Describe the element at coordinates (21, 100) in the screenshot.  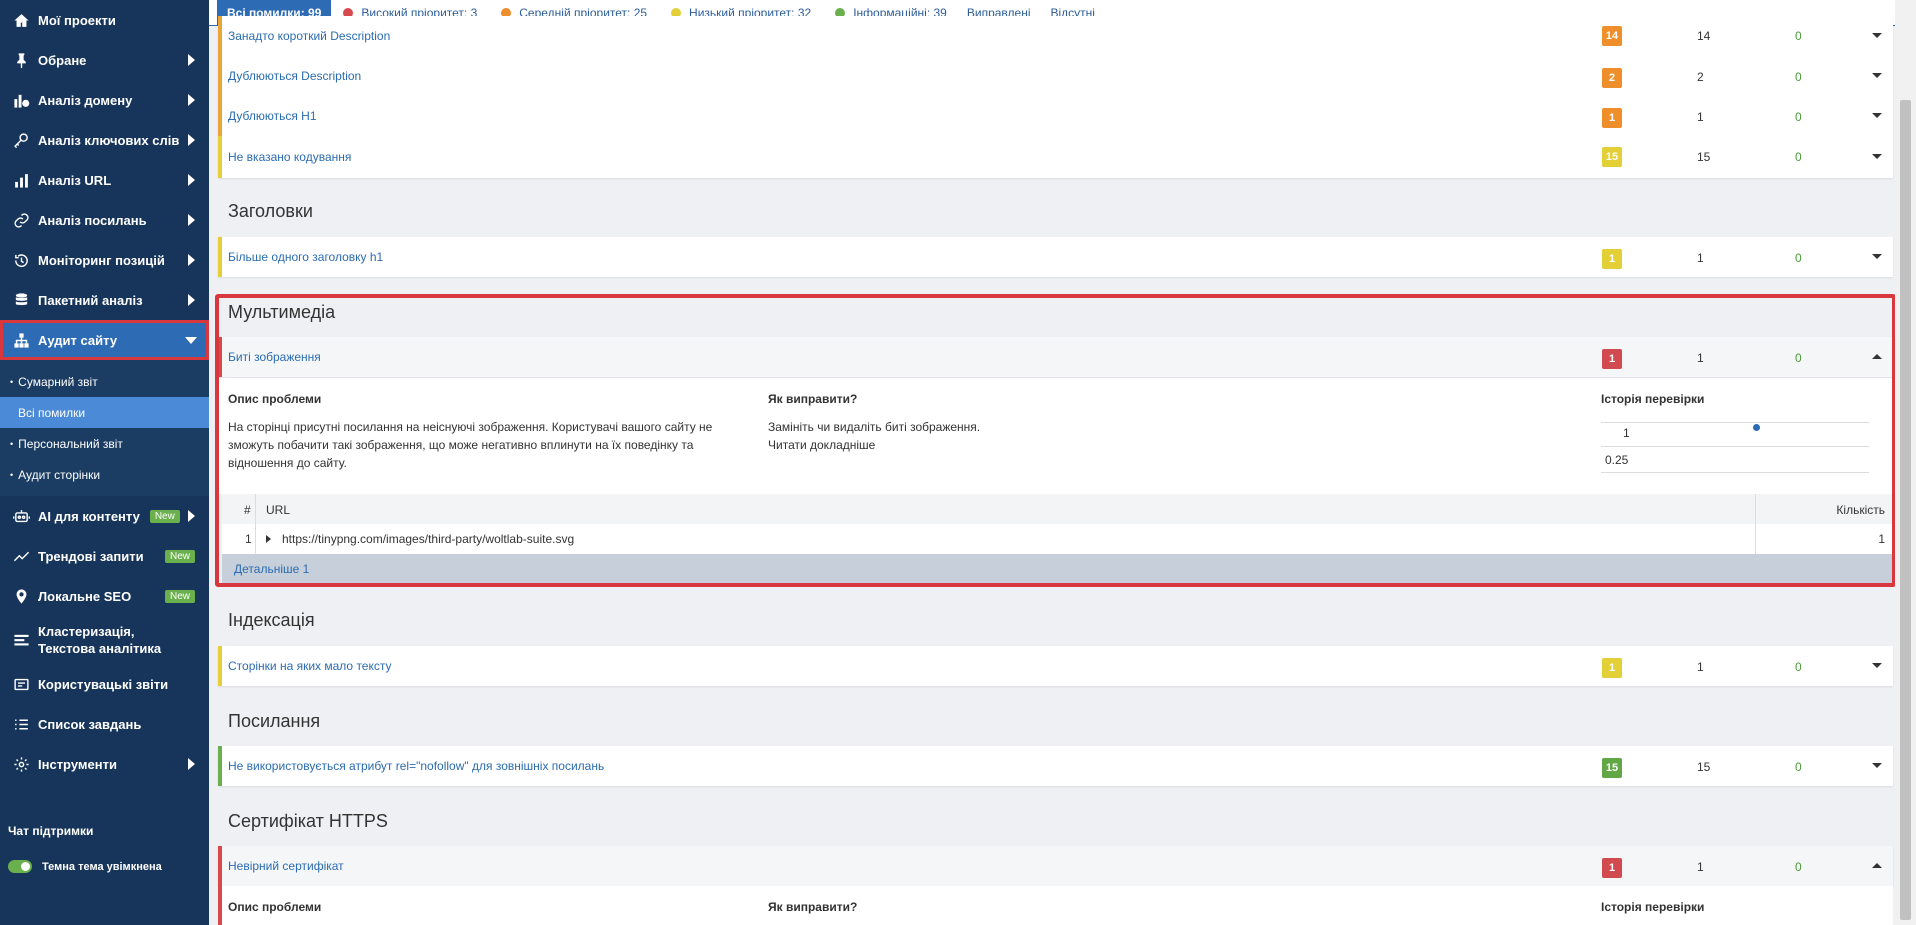
I see `domain-chart-icon` at that location.